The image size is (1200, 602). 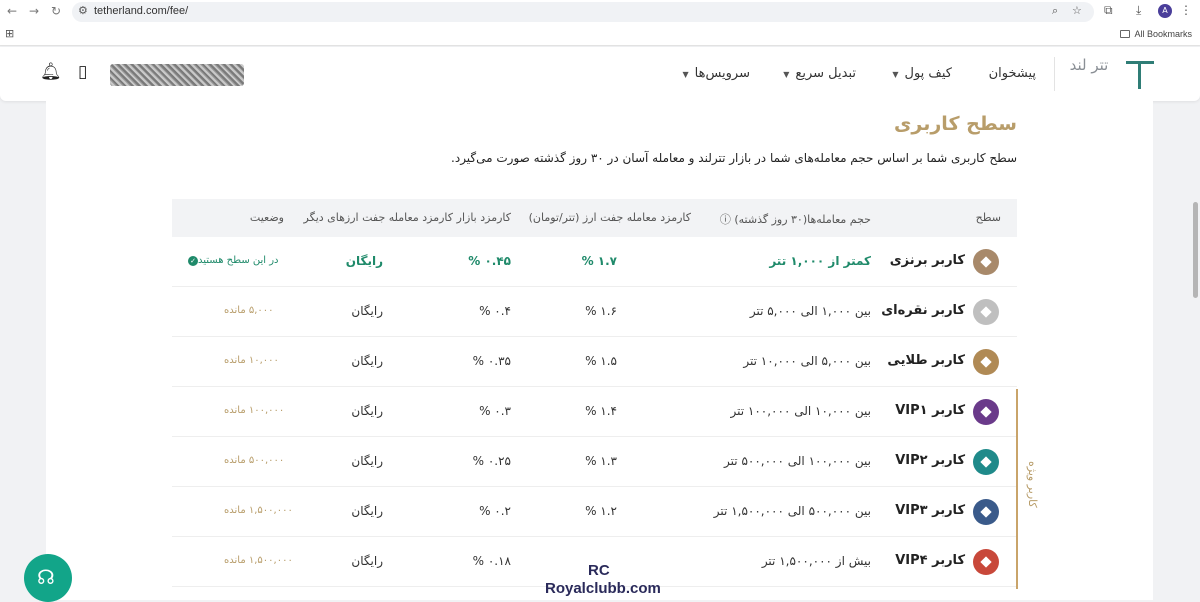 I want to click on page-title: سطح کاربری, so click(x=955, y=124).